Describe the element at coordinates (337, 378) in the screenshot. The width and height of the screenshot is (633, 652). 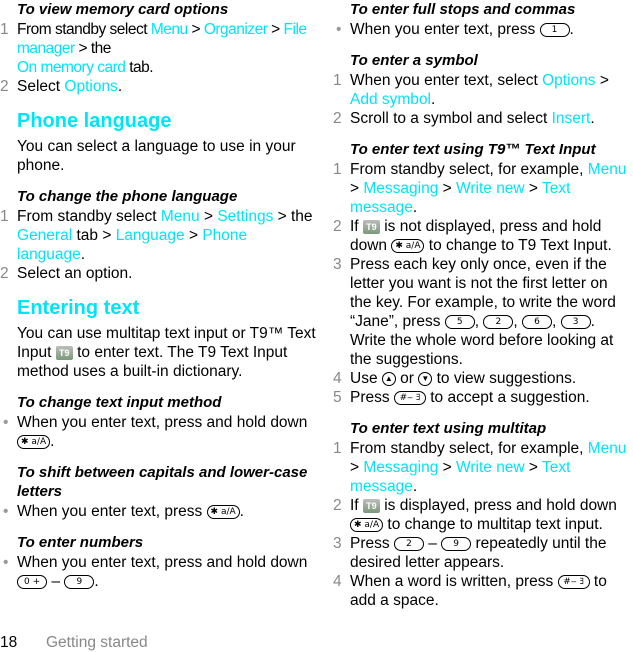
I see `step-number: 4` at that location.